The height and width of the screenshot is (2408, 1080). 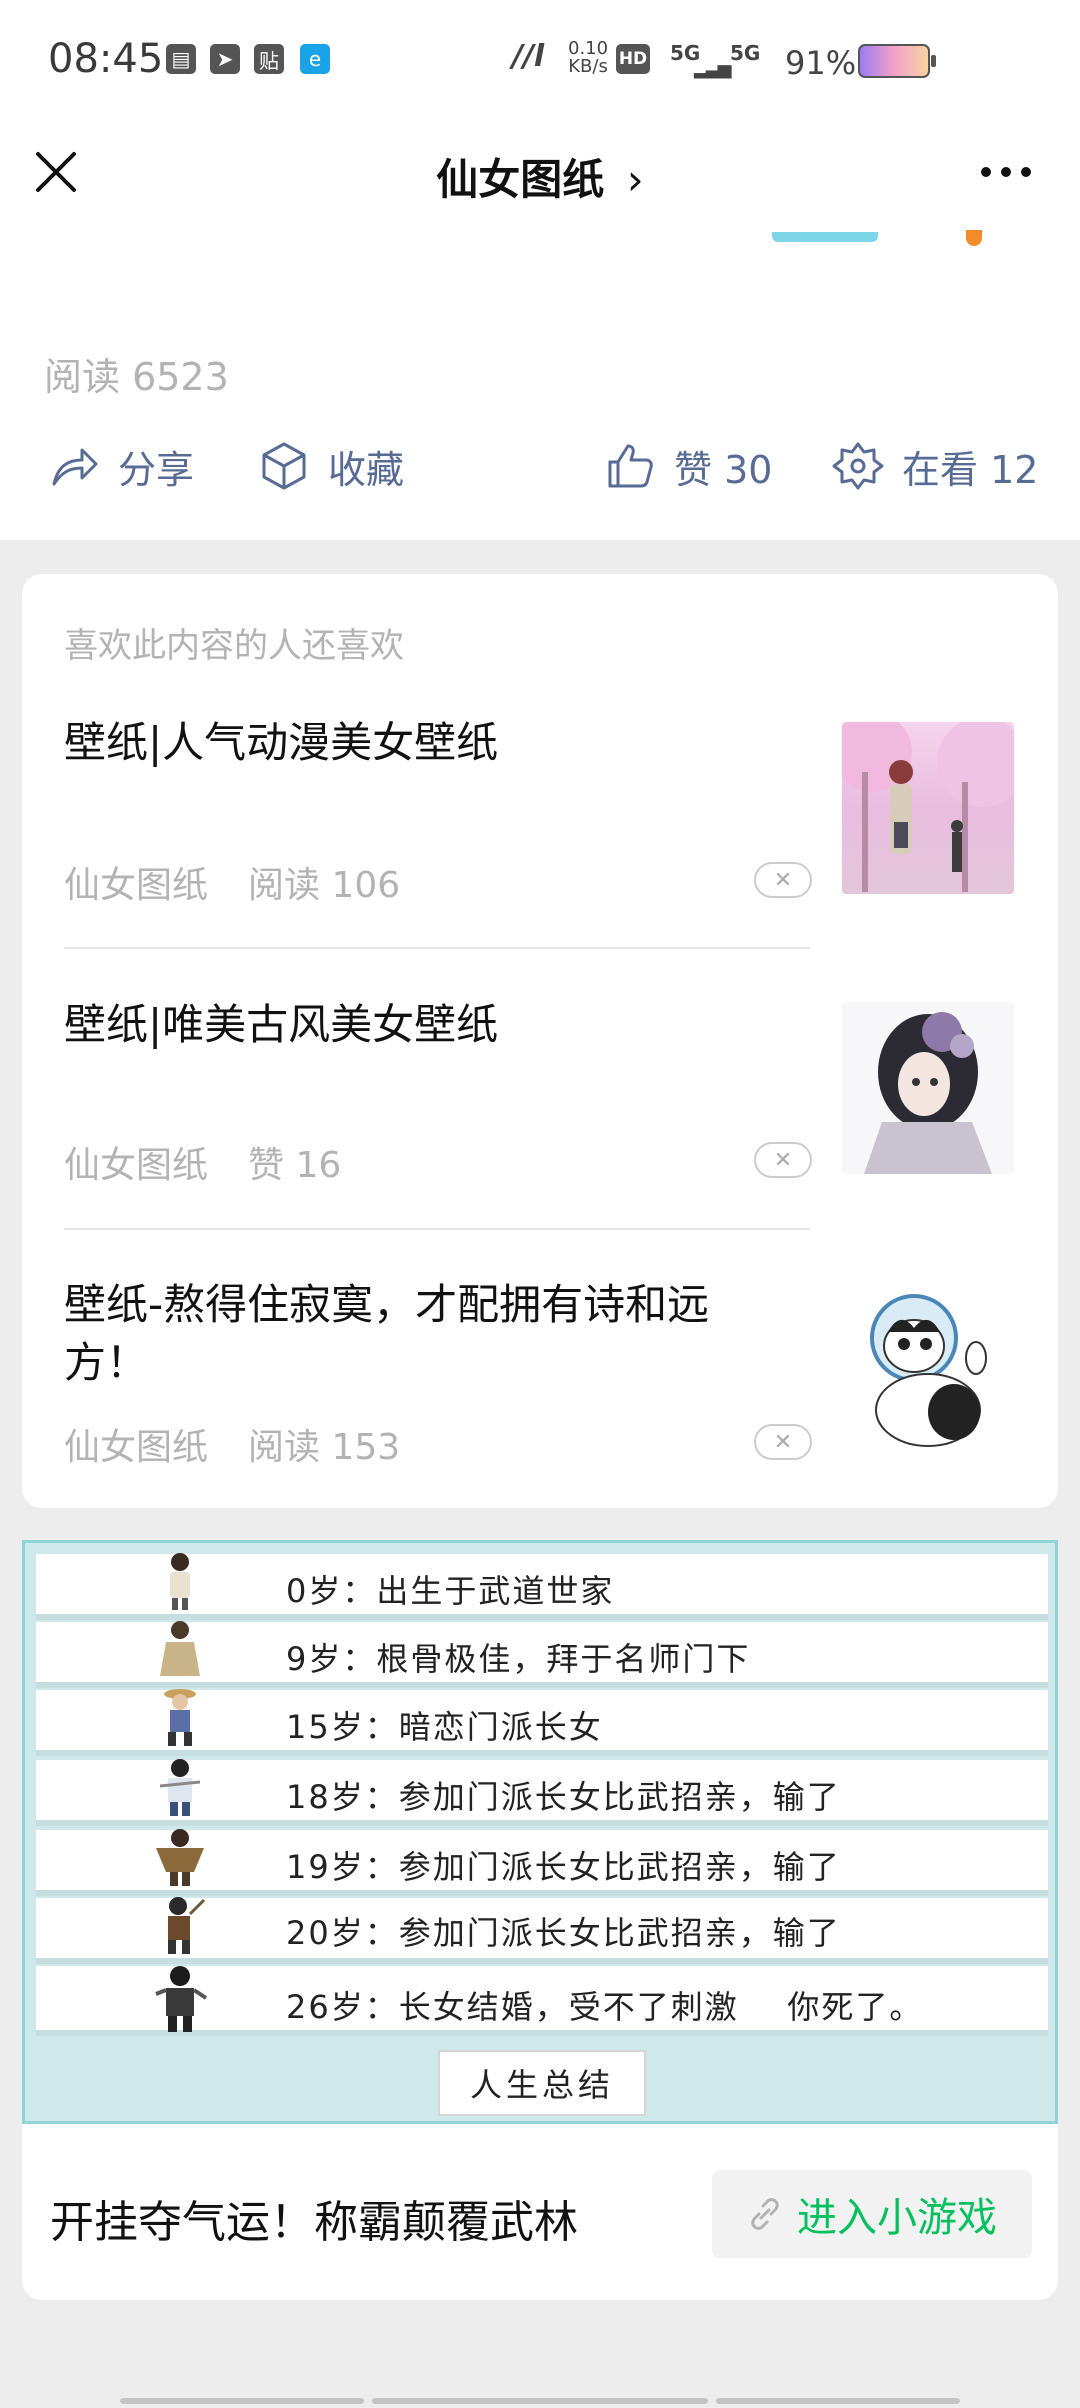 I want to click on recommend-item-stat: 阅读 106, so click(x=324, y=885).